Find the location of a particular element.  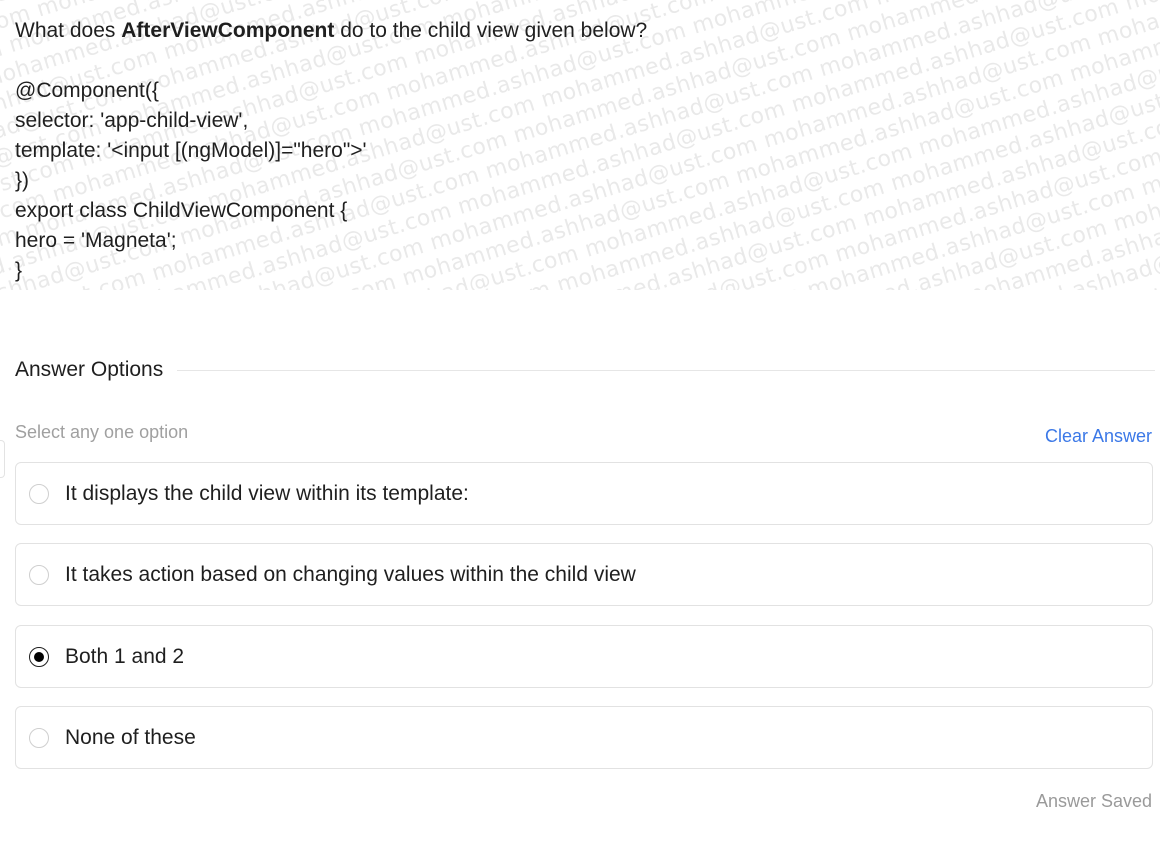

answer-option-4: None of these is located at coordinates (584, 737).